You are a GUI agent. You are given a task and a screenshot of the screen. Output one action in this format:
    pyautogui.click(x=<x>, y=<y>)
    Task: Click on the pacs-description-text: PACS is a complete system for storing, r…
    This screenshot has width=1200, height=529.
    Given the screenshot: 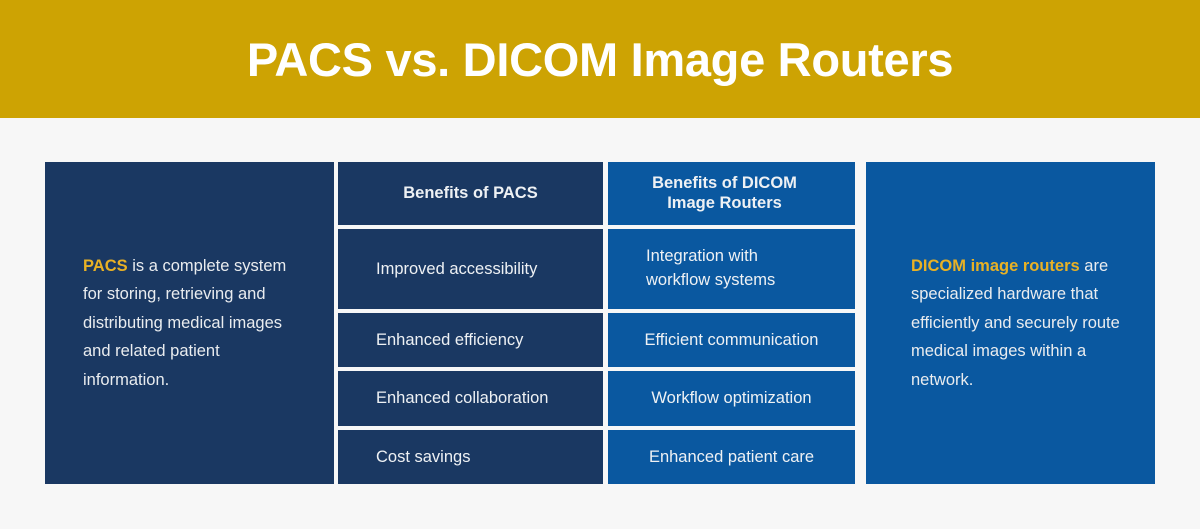 What is the action you would take?
    pyautogui.click(x=189, y=323)
    